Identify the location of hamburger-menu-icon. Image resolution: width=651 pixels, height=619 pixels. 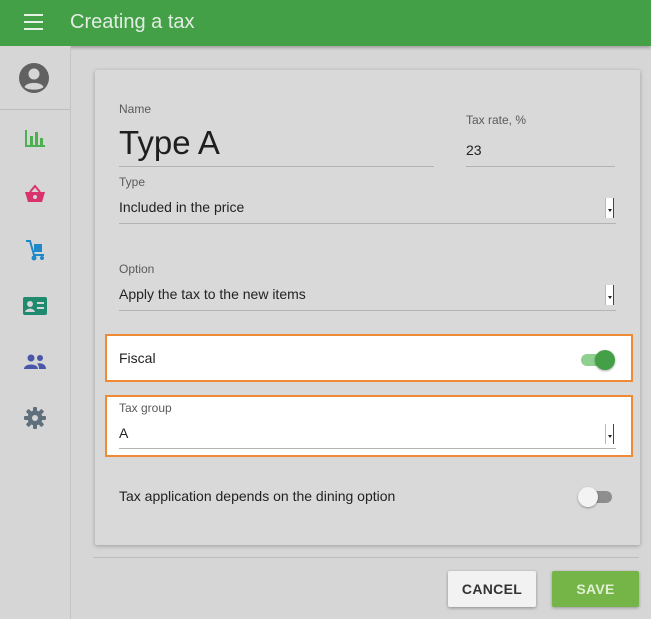
(34, 23).